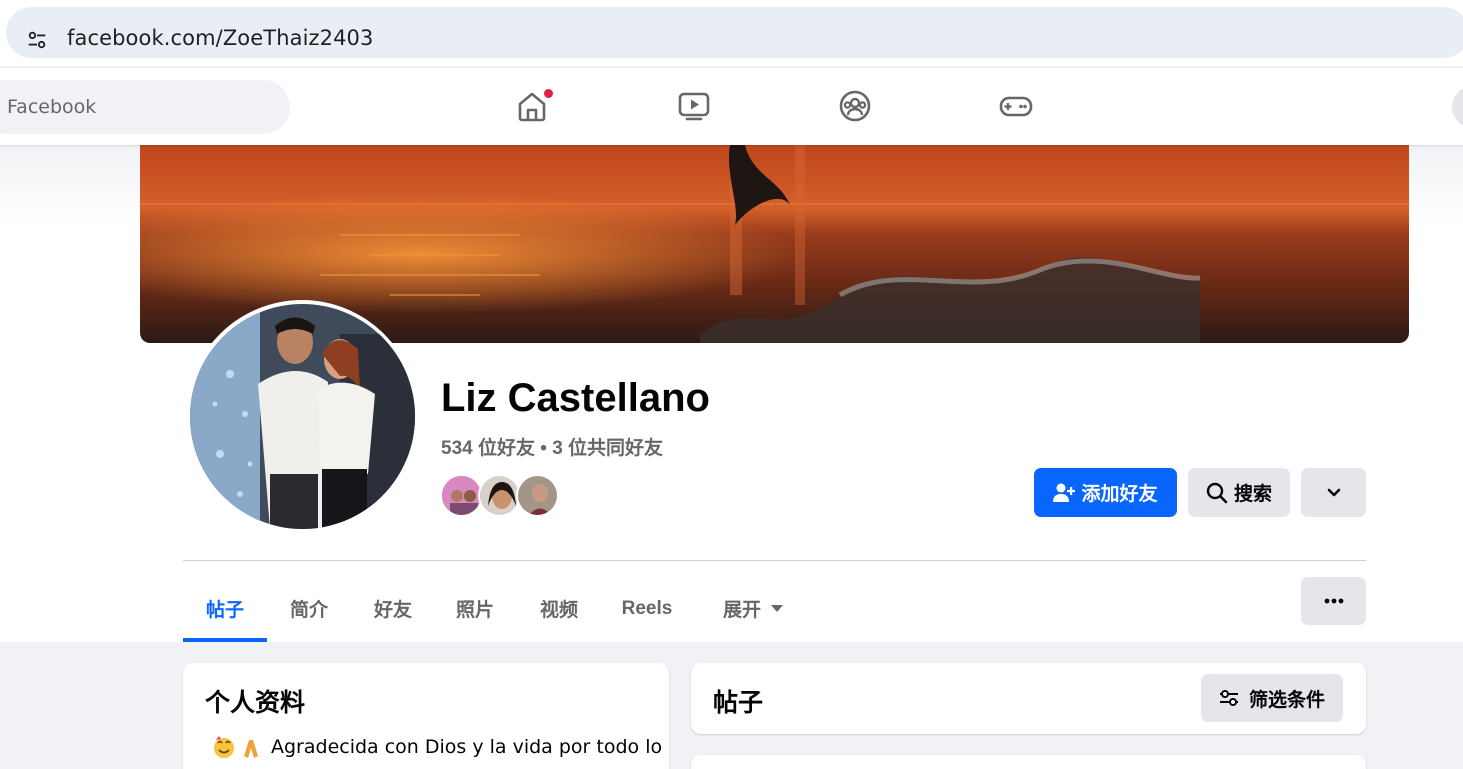  I want to click on tab-photos: 照片, so click(475, 608).